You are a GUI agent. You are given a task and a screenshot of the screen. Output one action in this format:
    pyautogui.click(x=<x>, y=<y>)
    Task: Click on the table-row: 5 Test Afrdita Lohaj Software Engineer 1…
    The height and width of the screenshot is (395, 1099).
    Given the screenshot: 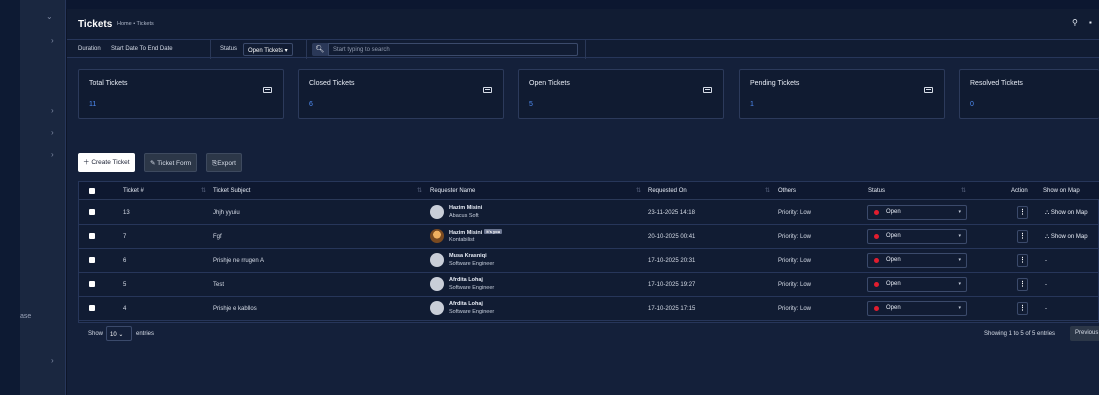 What is the action you would take?
    pyautogui.click(x=589, y=285)
    